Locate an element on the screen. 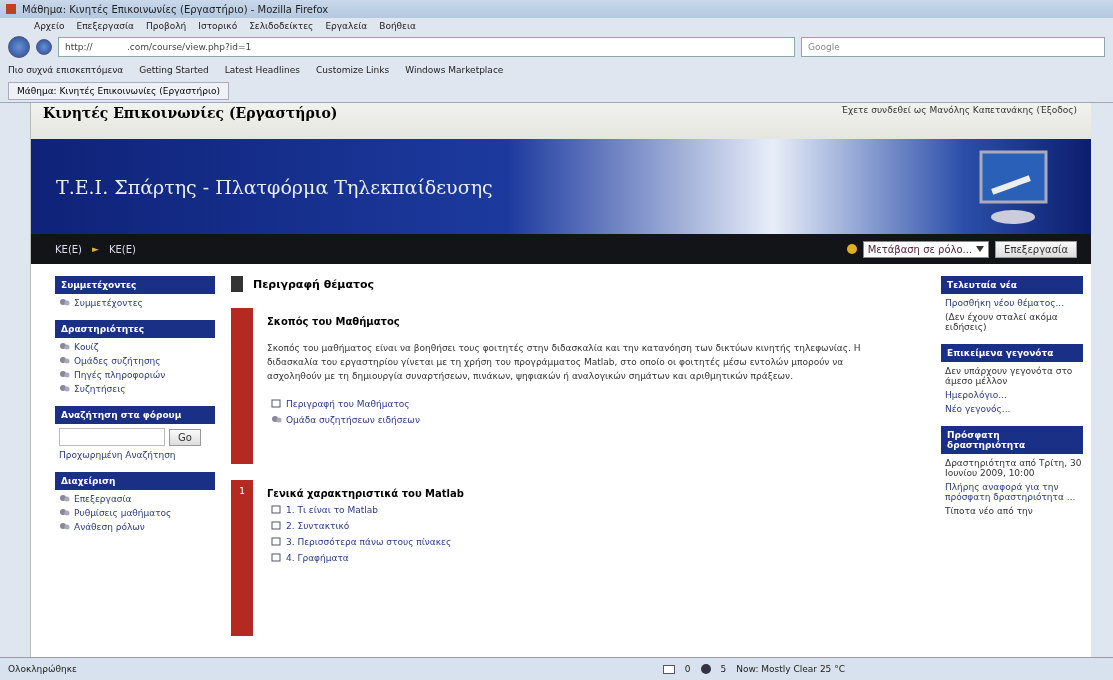 The width and height of the screenshot is (1113, 680). block-link: Ομάδες συζήτησης is located at coordinates (135, 361).